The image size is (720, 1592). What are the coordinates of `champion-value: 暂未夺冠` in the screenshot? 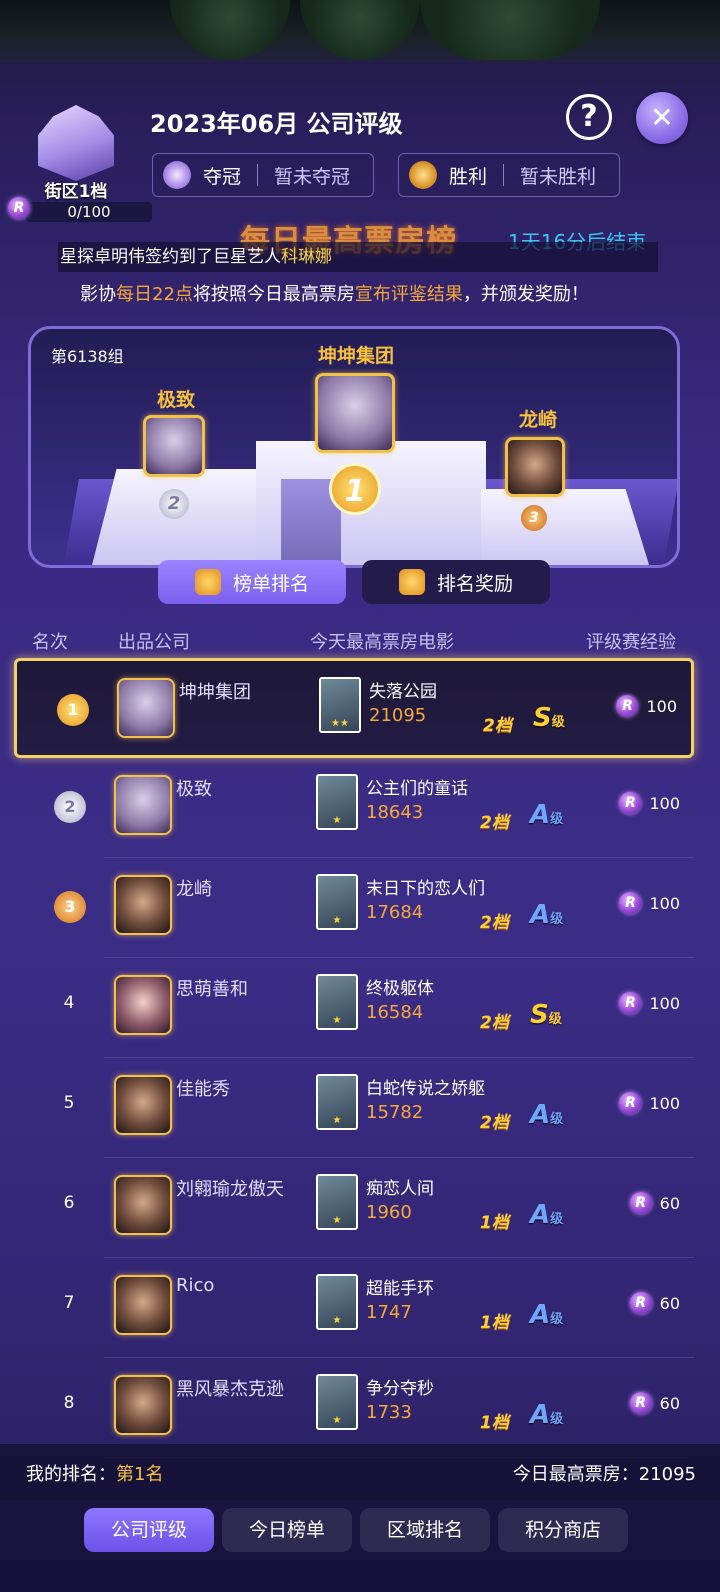 It's located at (312, 176).